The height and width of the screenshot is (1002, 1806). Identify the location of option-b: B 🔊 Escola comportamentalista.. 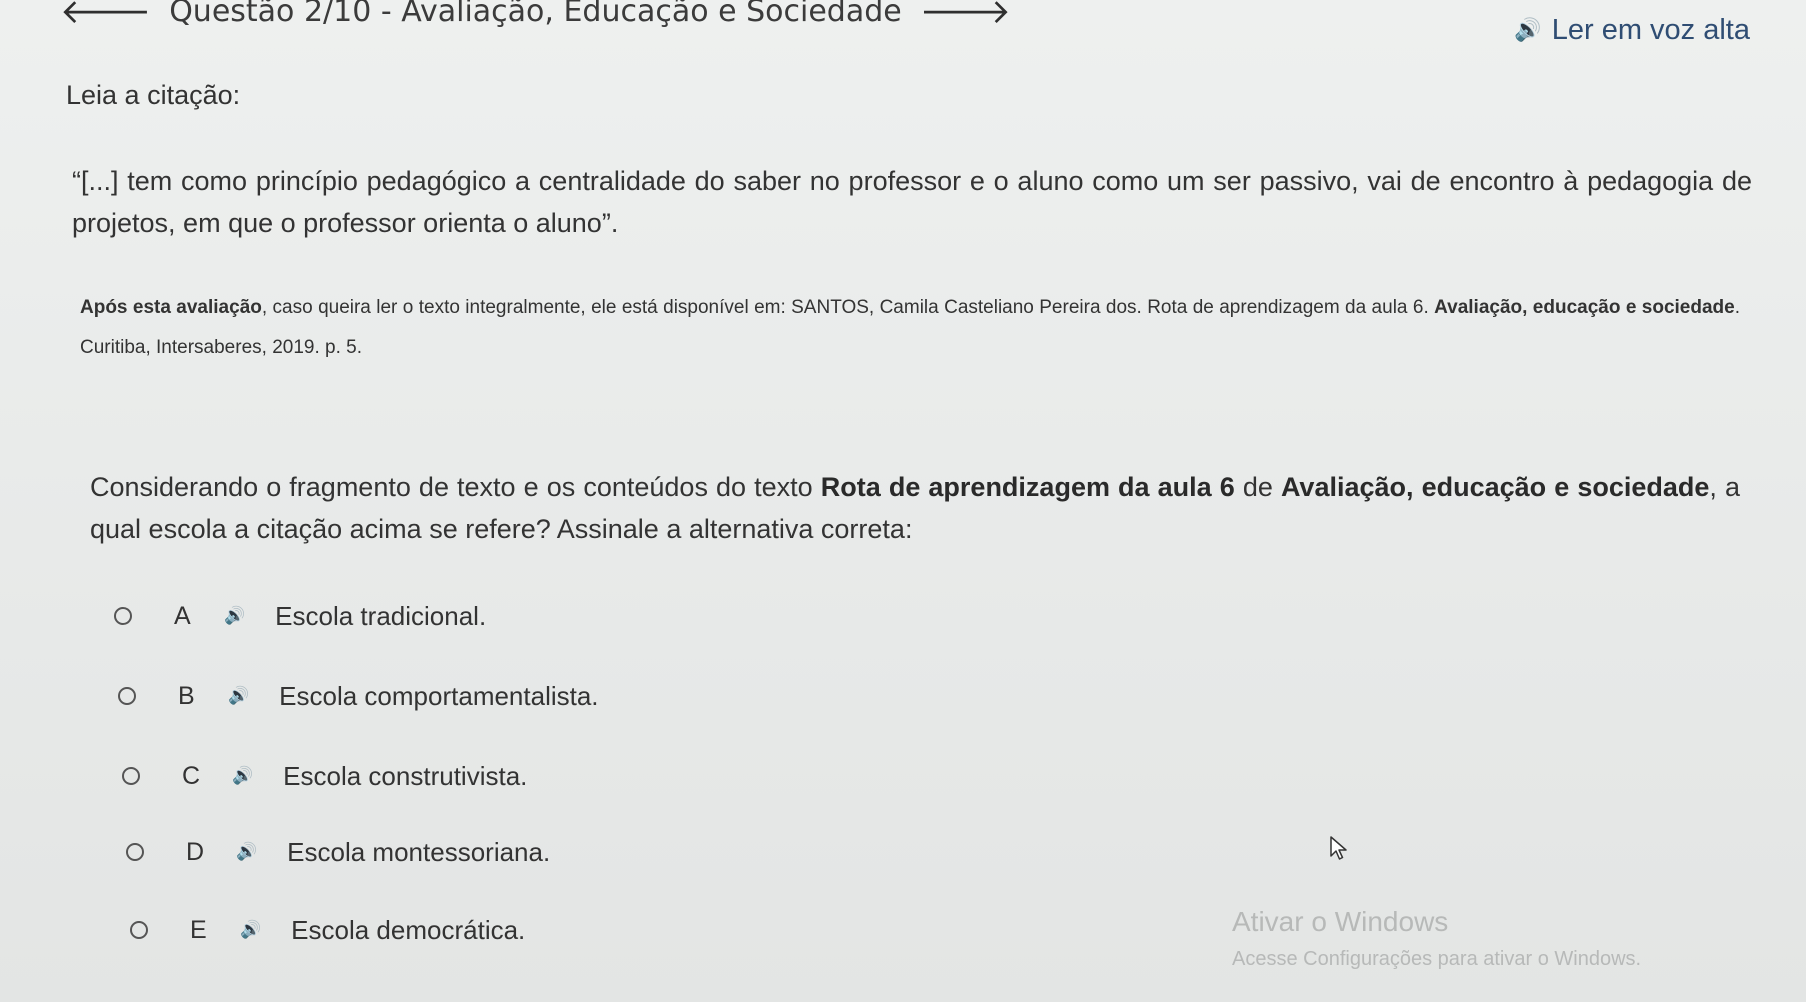
(358, 696).